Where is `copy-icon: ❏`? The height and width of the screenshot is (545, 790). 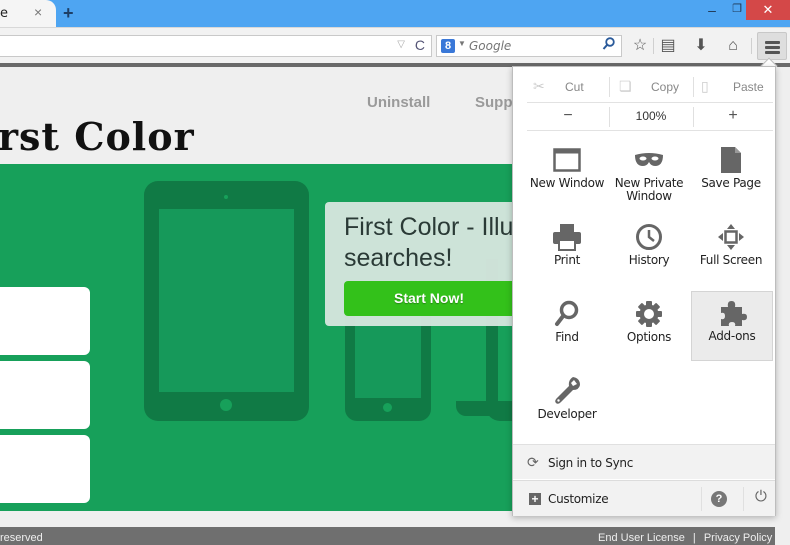
copy-icon: ❏ is located at coordinates (625, 86).